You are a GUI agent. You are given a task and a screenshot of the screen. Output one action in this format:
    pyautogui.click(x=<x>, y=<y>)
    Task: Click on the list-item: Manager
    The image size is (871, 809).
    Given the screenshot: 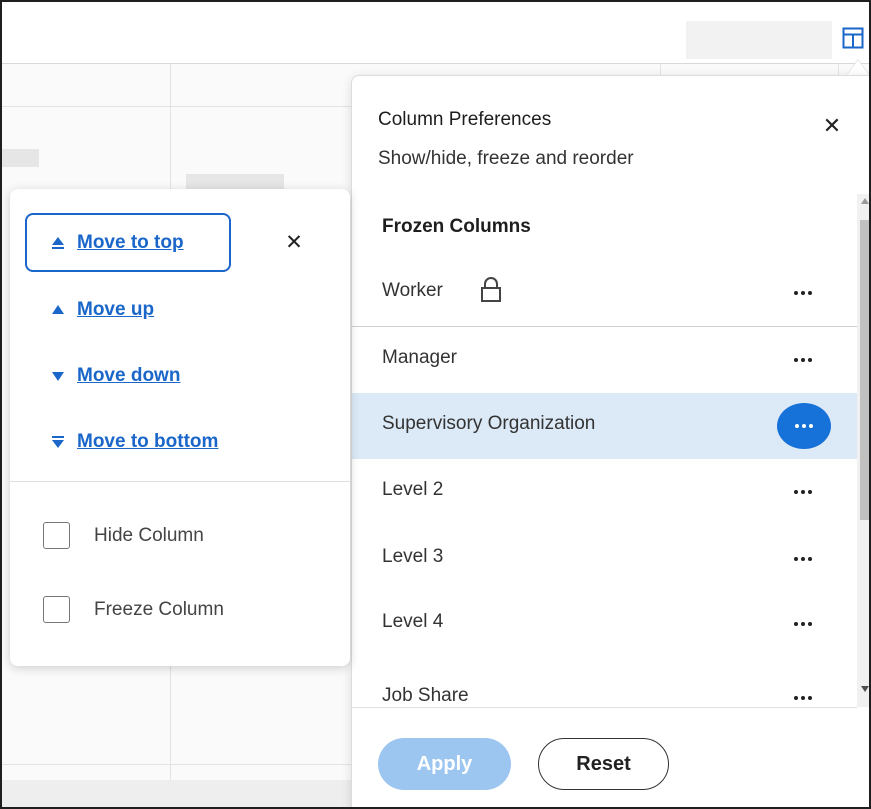 What is the action you would take?
    pyautogui.click(x=604, y=360)
    